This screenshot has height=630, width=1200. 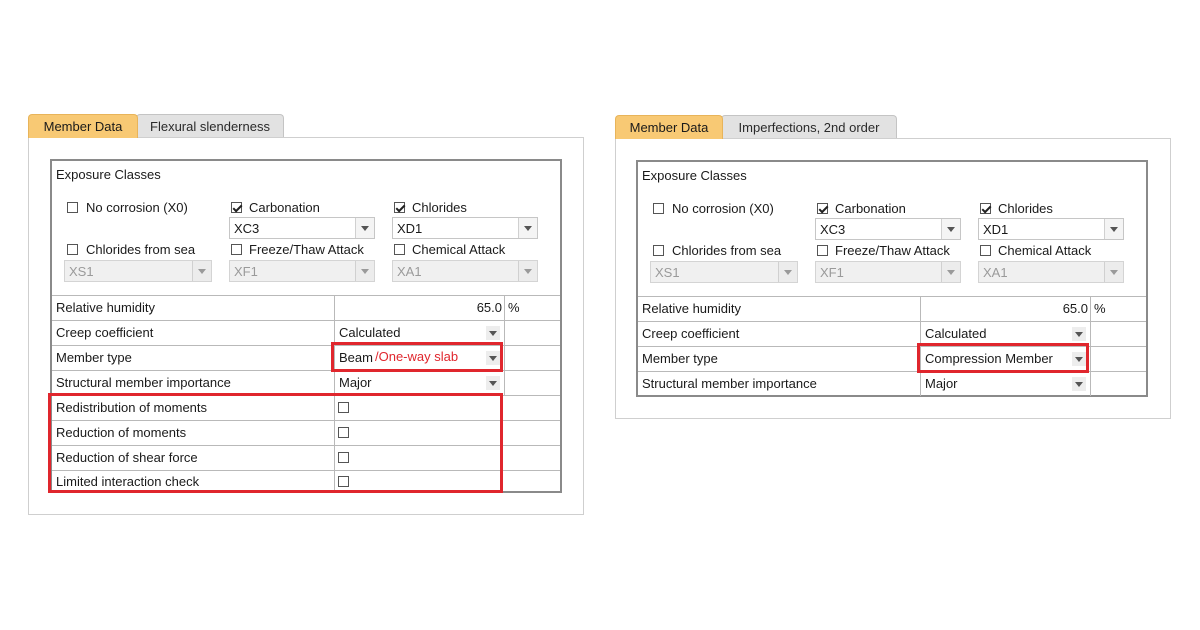 What do you see at coordinates (410, 228) in the screenshot?
I see `chlorides-value: XD1` at bounding box center [410, 228].